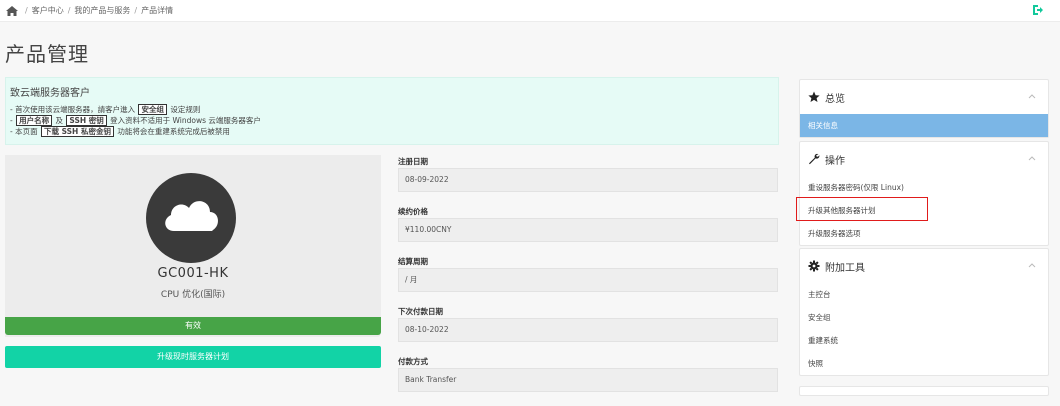 The image size is (1060, 406). I want to click on notice-text: 登入资料不适用于 Windows 云端服务器客户, so click(185, 120).